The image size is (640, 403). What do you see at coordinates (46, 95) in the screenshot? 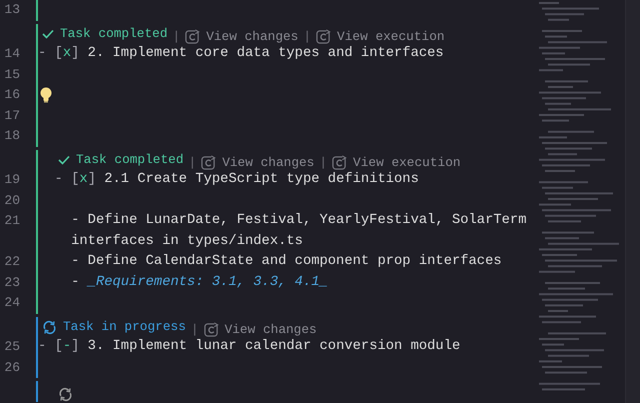
I see `lightbulb-icon` at bounding box center [46, 95].